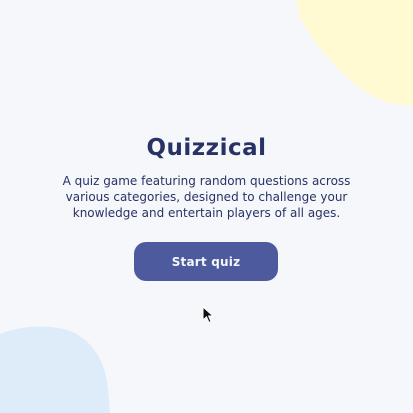 The width and height of the screenshot is (413, 413). Describe the element at coordinates (206, 148) in the screenshot. I see `page-title: Quizzical` at that location.